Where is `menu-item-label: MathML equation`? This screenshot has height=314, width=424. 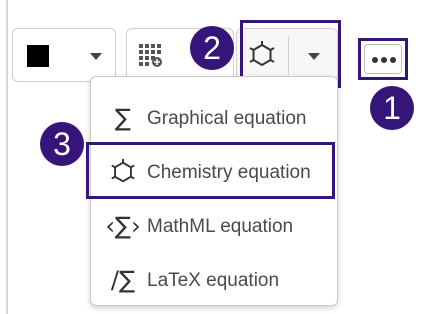 menu-item-label: MathML equation is located at coordinates (220, 226).